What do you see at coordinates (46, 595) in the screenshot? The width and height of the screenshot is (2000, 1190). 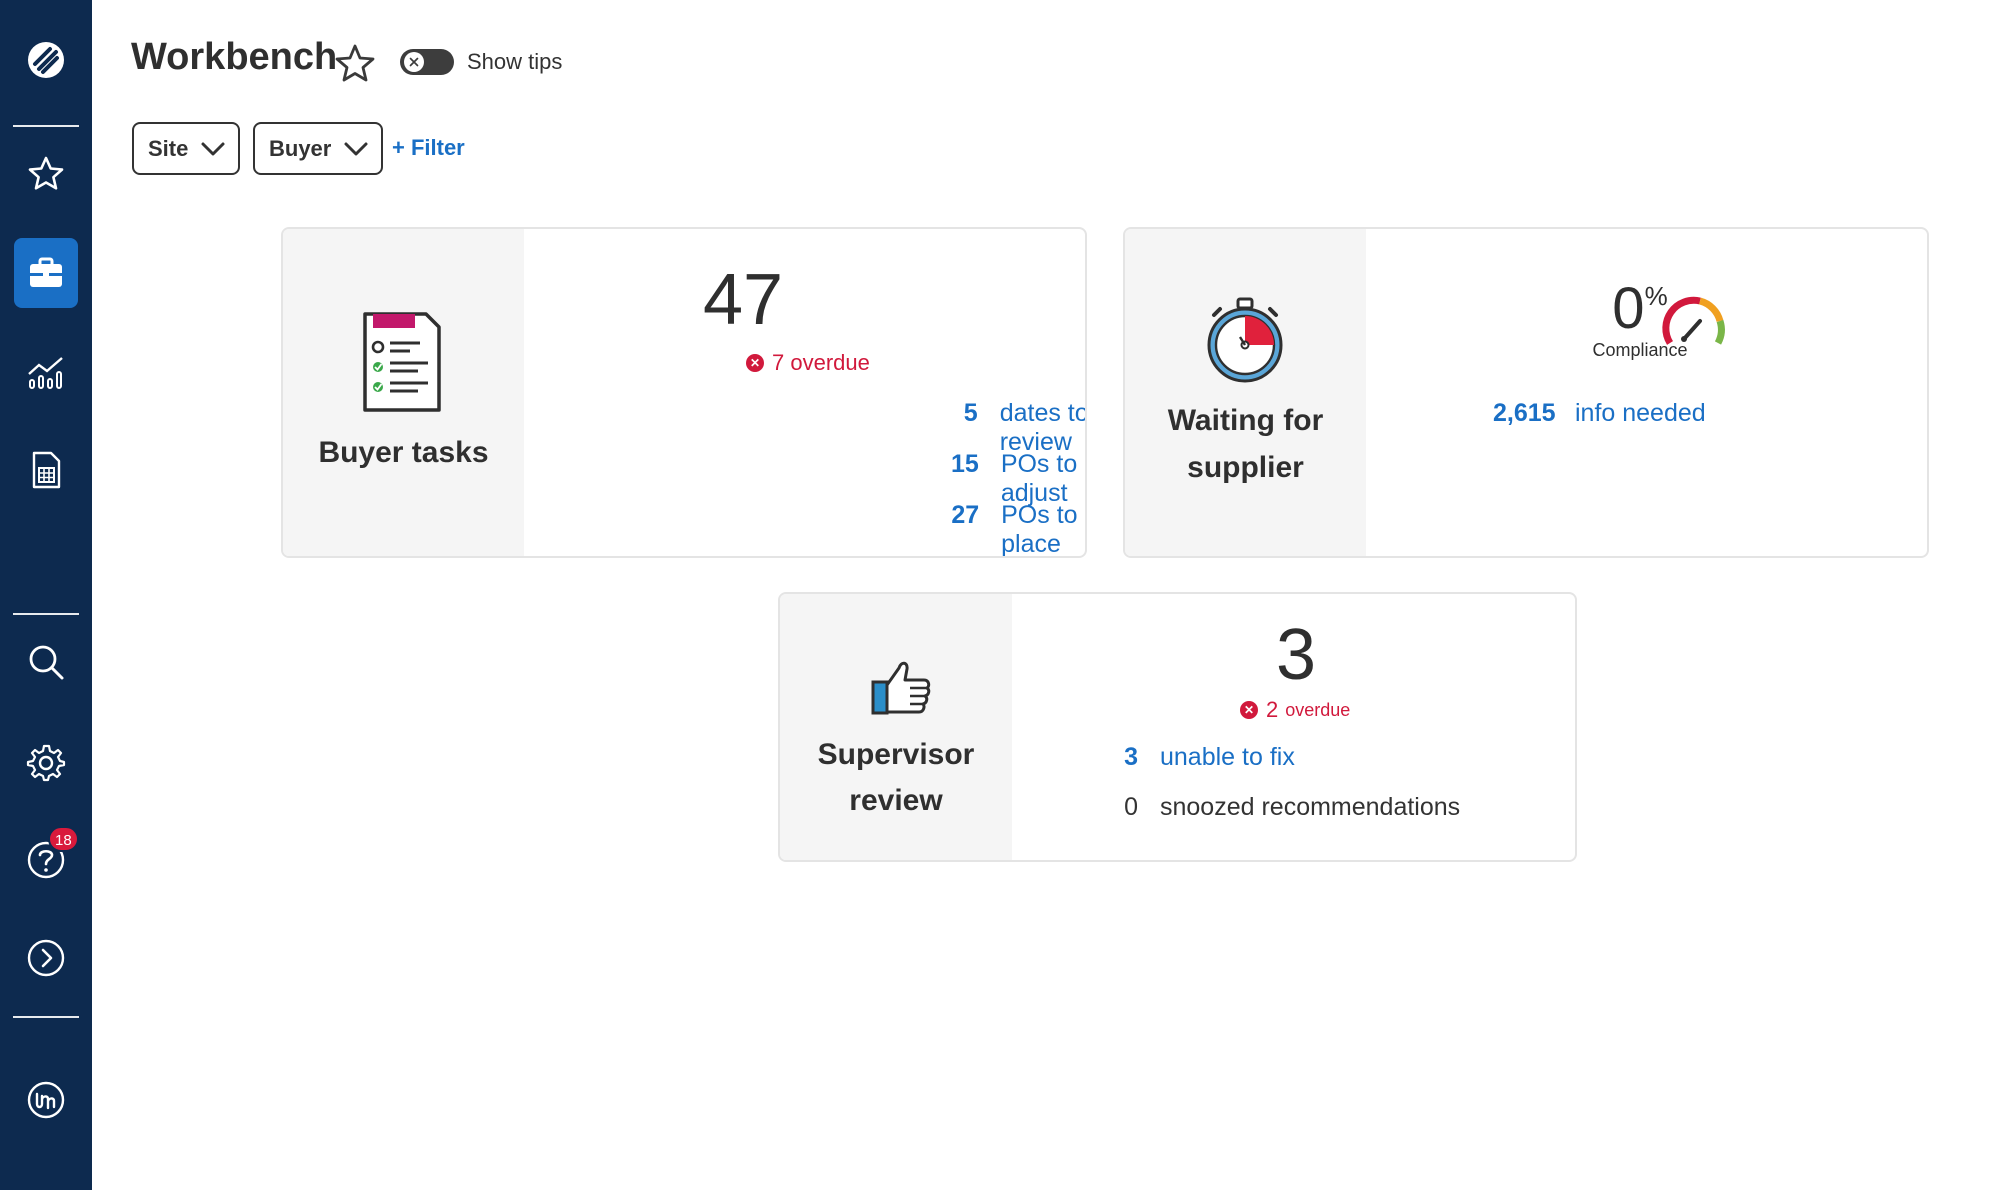 I see `sidebar: 18` at bounding box center [46, 595].